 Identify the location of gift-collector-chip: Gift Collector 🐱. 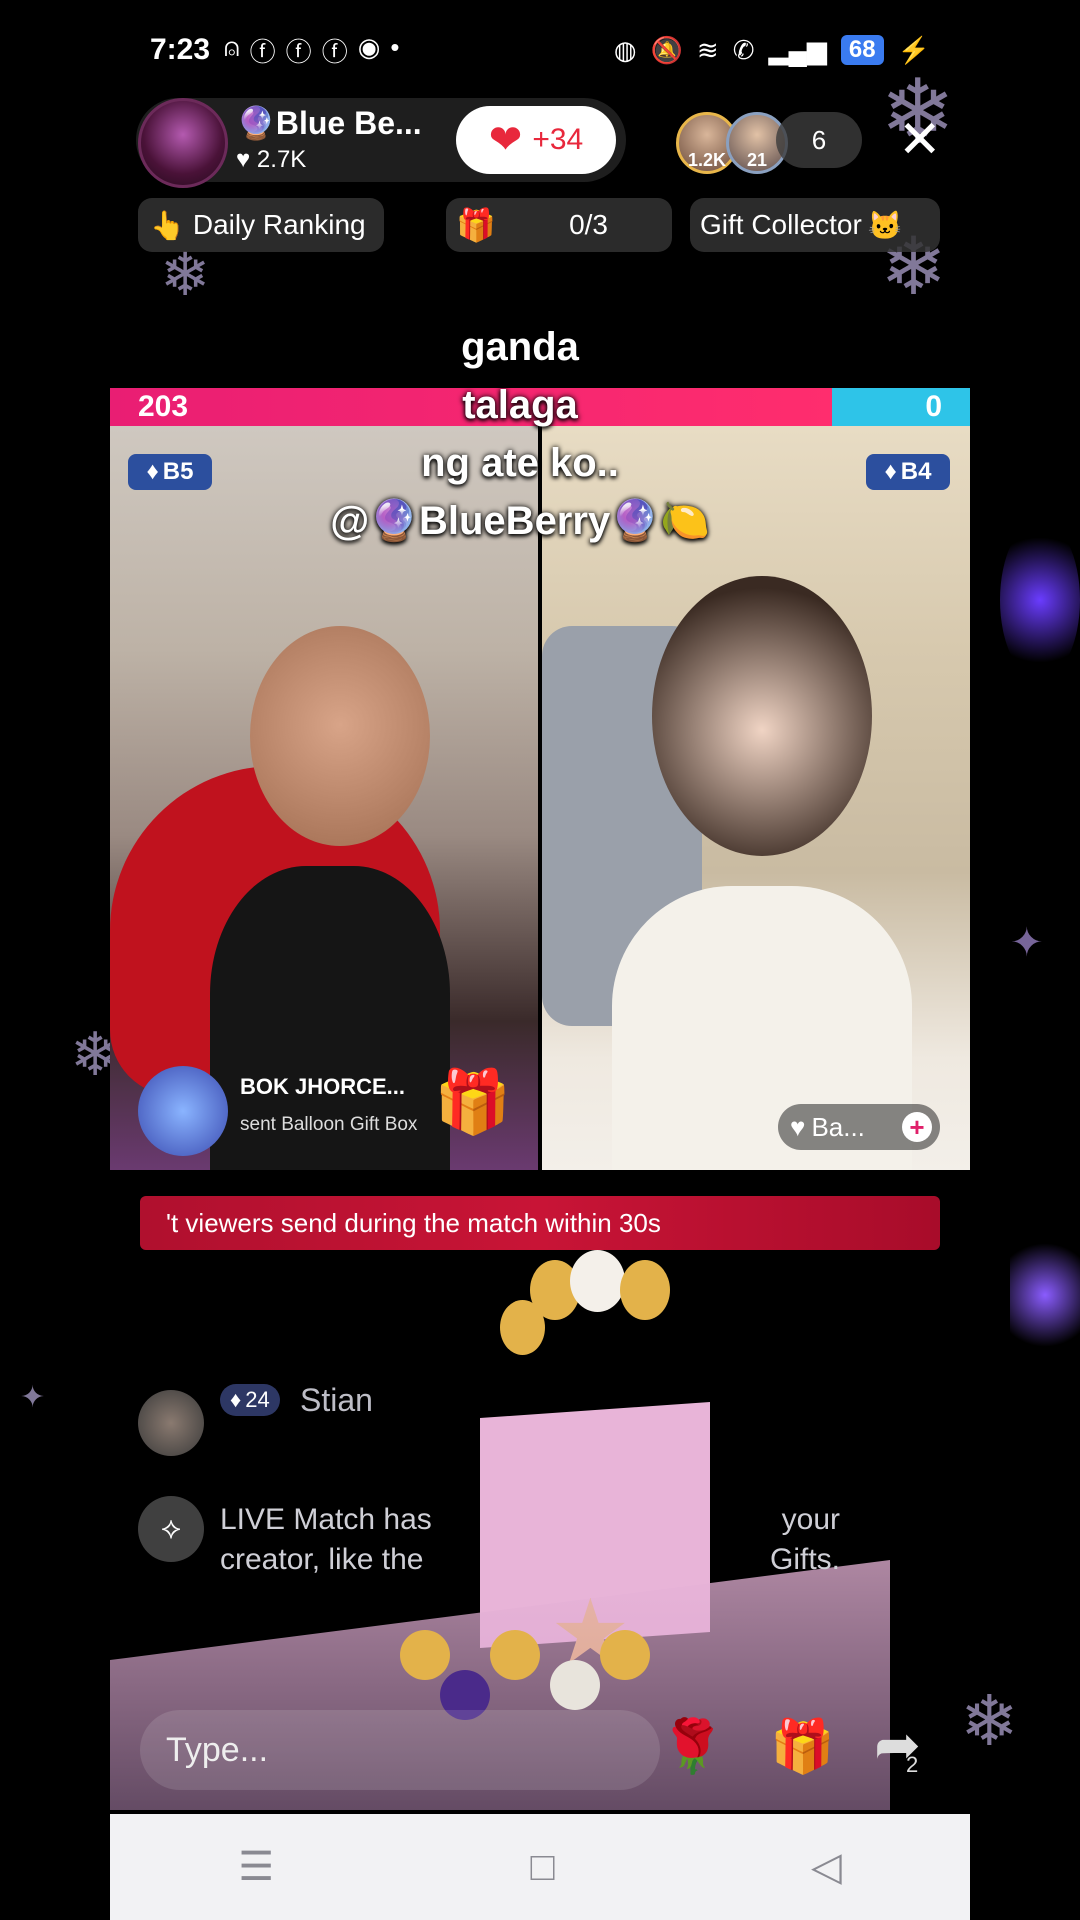
(815, 225).